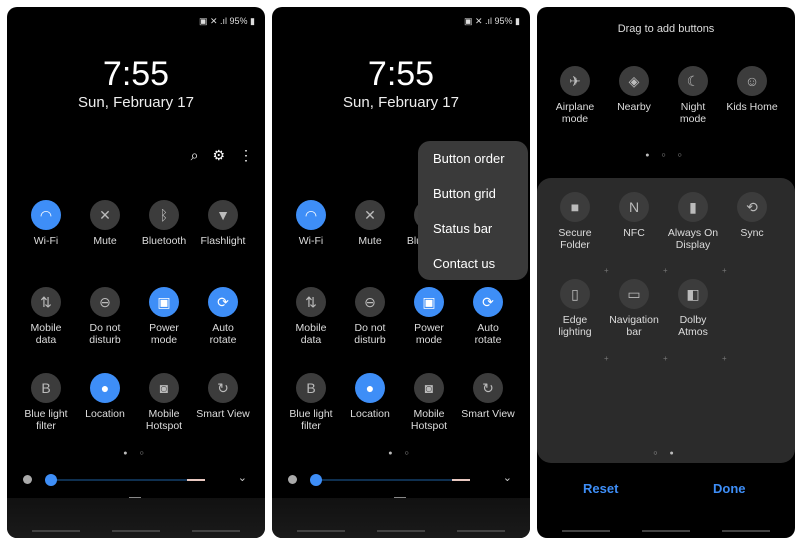  What do you see at coordinates (401, 518) in the screenshot?
I see `panel-bottom` at bounding box center [401, 518].